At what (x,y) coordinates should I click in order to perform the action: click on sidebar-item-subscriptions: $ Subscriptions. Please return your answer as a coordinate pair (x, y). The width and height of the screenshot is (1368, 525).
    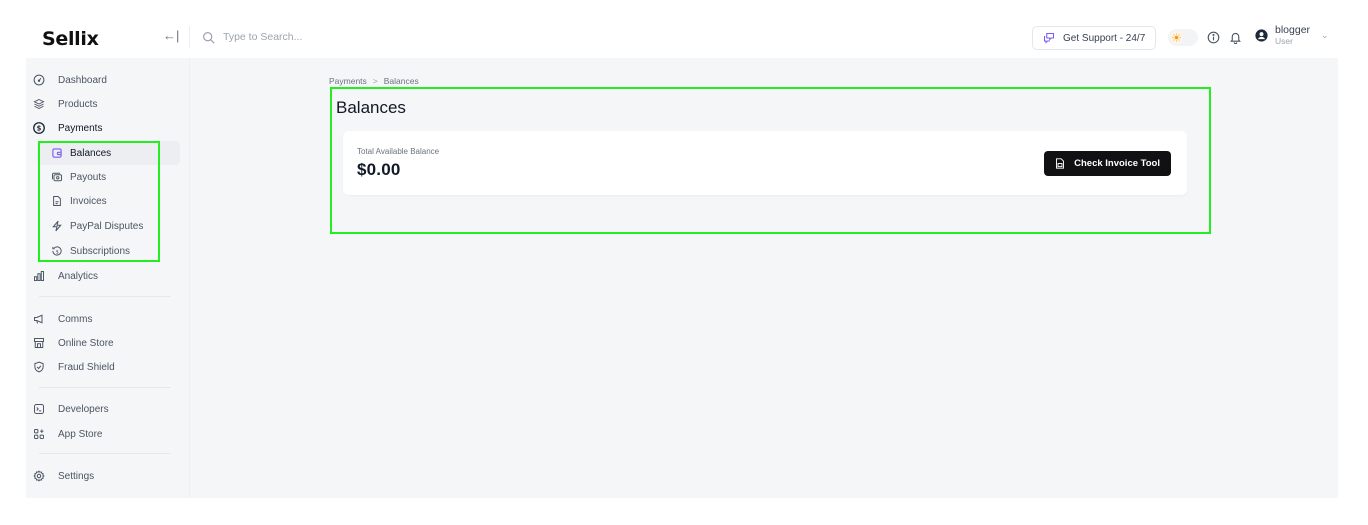
    Looking at the image, I should click on (108, 251).